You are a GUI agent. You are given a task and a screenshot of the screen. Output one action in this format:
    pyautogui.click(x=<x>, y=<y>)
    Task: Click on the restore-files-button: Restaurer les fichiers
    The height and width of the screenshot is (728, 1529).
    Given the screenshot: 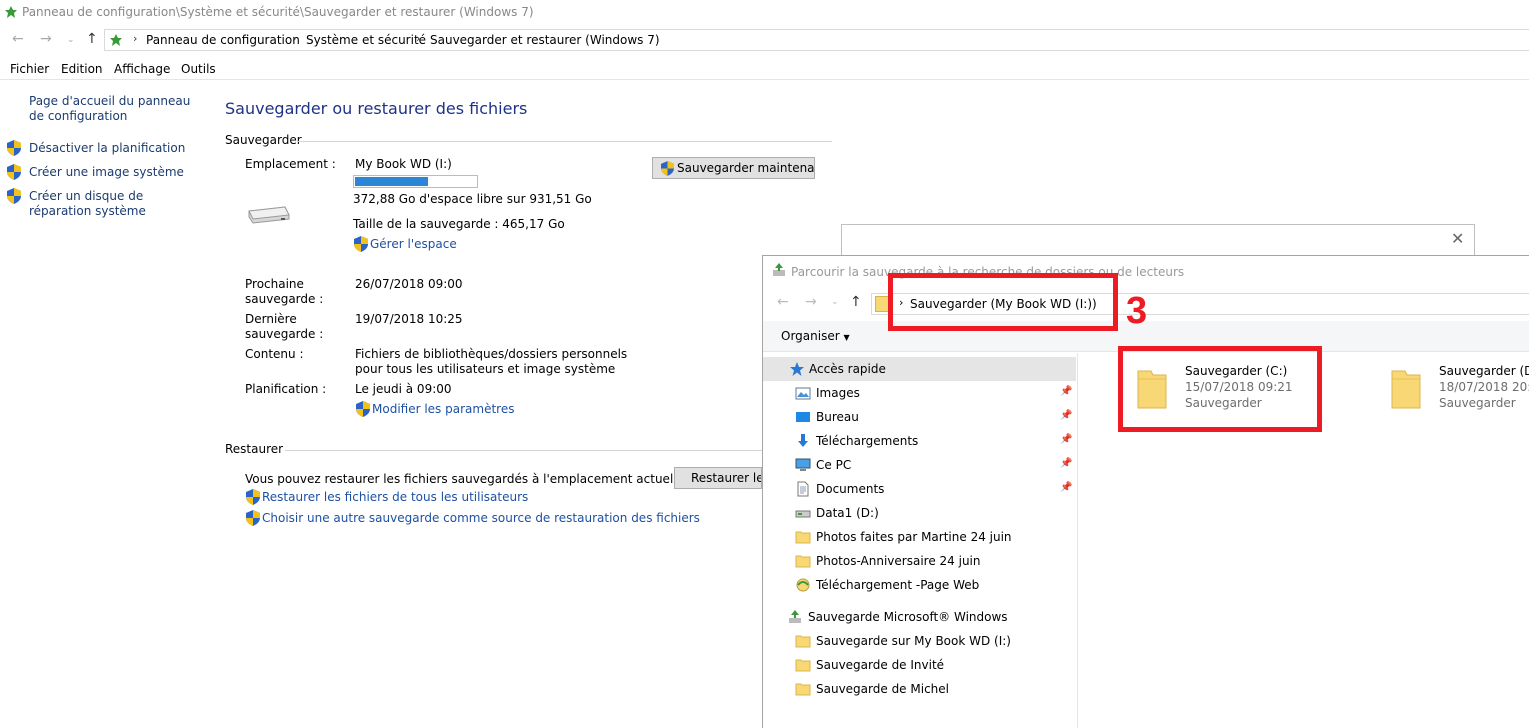 What is the action you would take?
    pyautogui.click(x=718, y=478)
    